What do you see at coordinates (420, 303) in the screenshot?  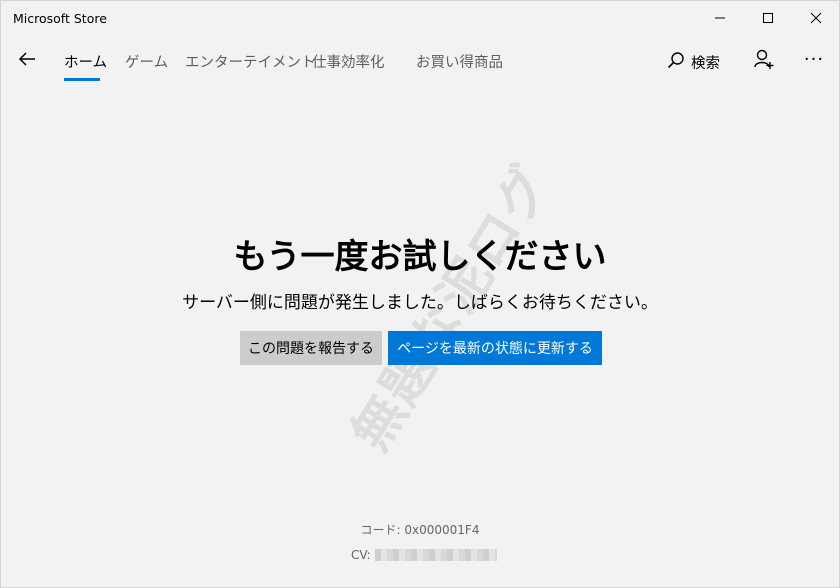 I see `error-message: サーバー側に問題が発生しました。しばらくお待ちください。` at bounding box center [420, 303].